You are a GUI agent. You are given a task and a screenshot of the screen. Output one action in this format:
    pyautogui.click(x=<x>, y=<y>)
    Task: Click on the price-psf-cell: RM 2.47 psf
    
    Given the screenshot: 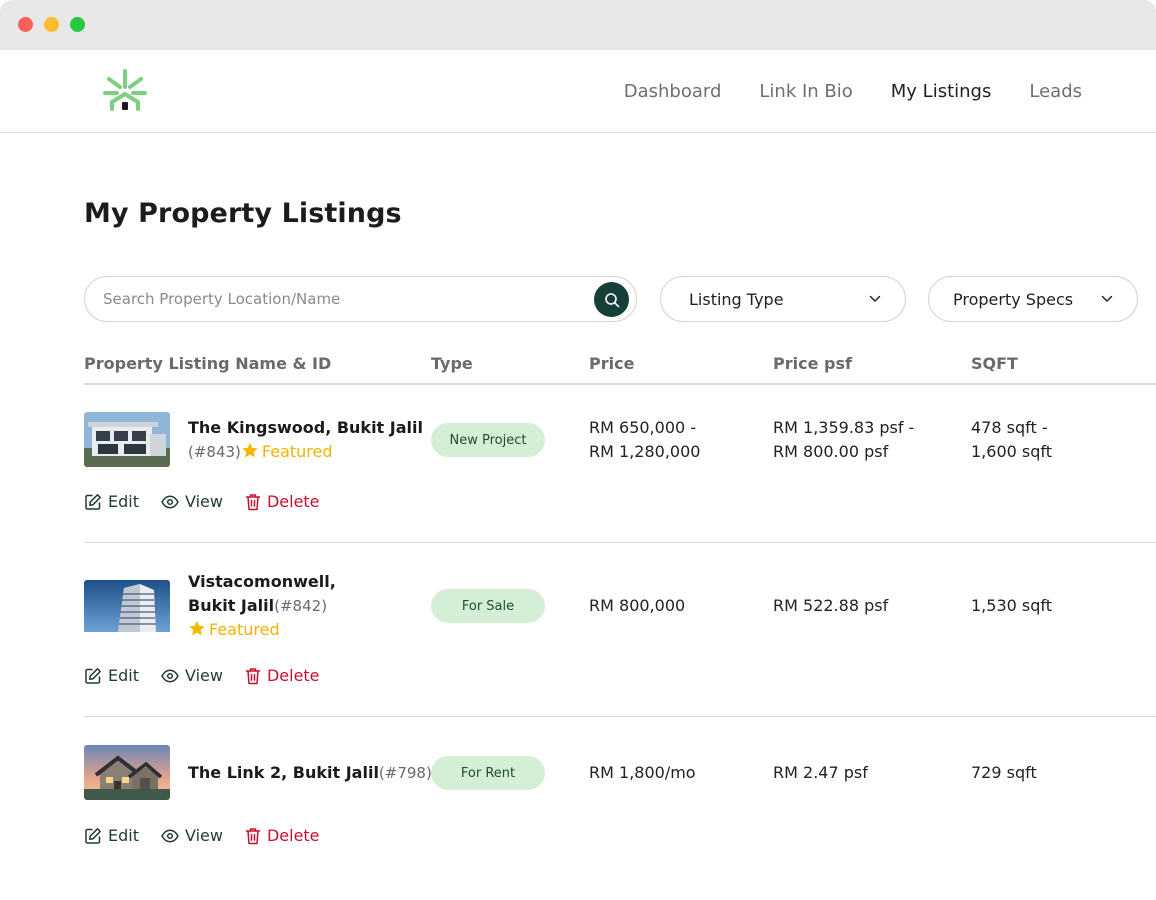 What is the action you would take?
    pyautogui.click(x=820, y=772)
    